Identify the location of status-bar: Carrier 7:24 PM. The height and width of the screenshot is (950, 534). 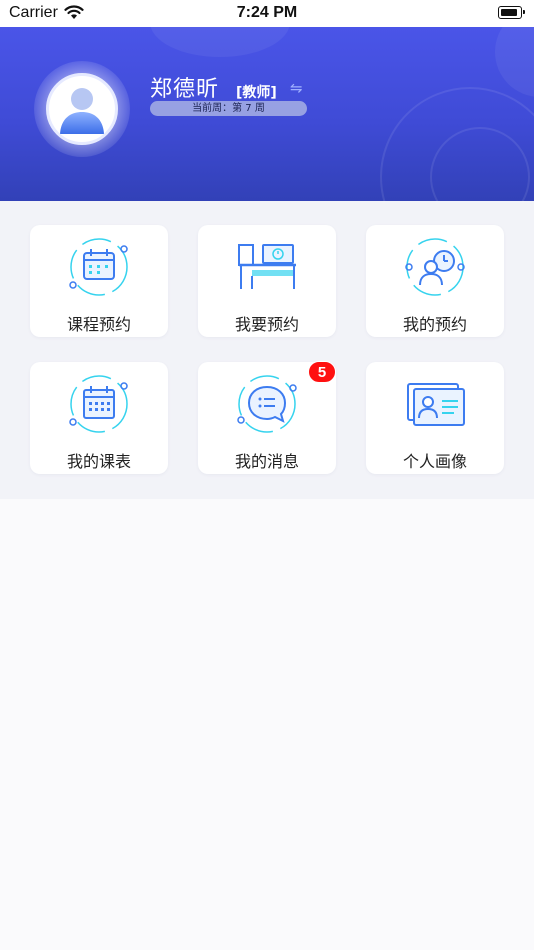
(267, 13).